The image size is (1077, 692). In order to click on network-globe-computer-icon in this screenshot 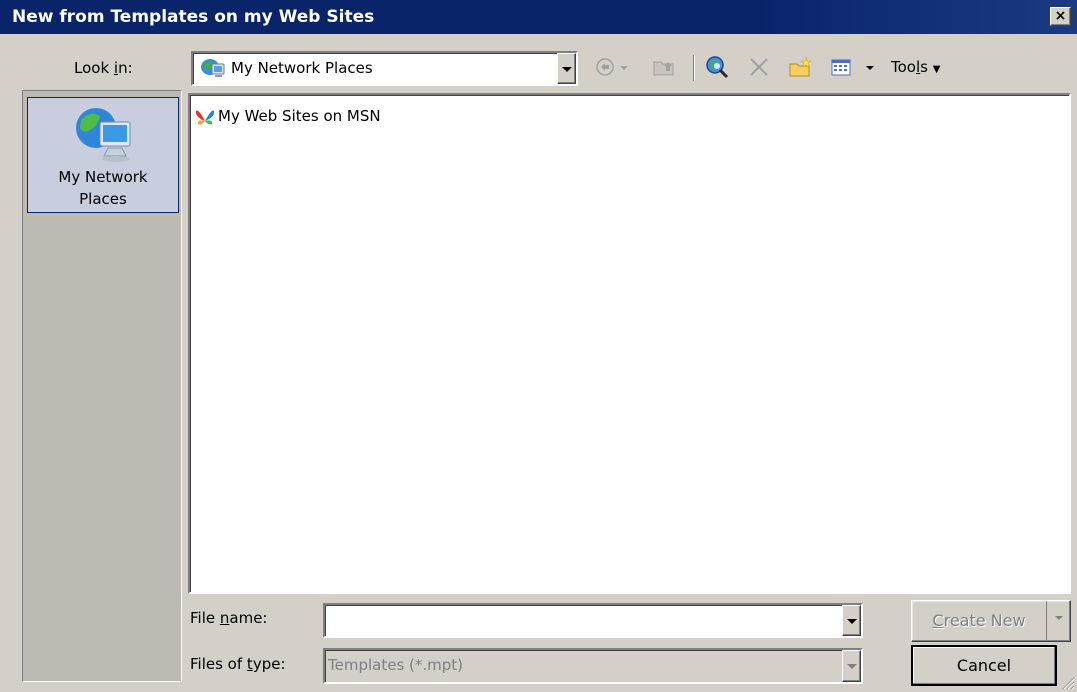, I will do `click(103, 135)`.